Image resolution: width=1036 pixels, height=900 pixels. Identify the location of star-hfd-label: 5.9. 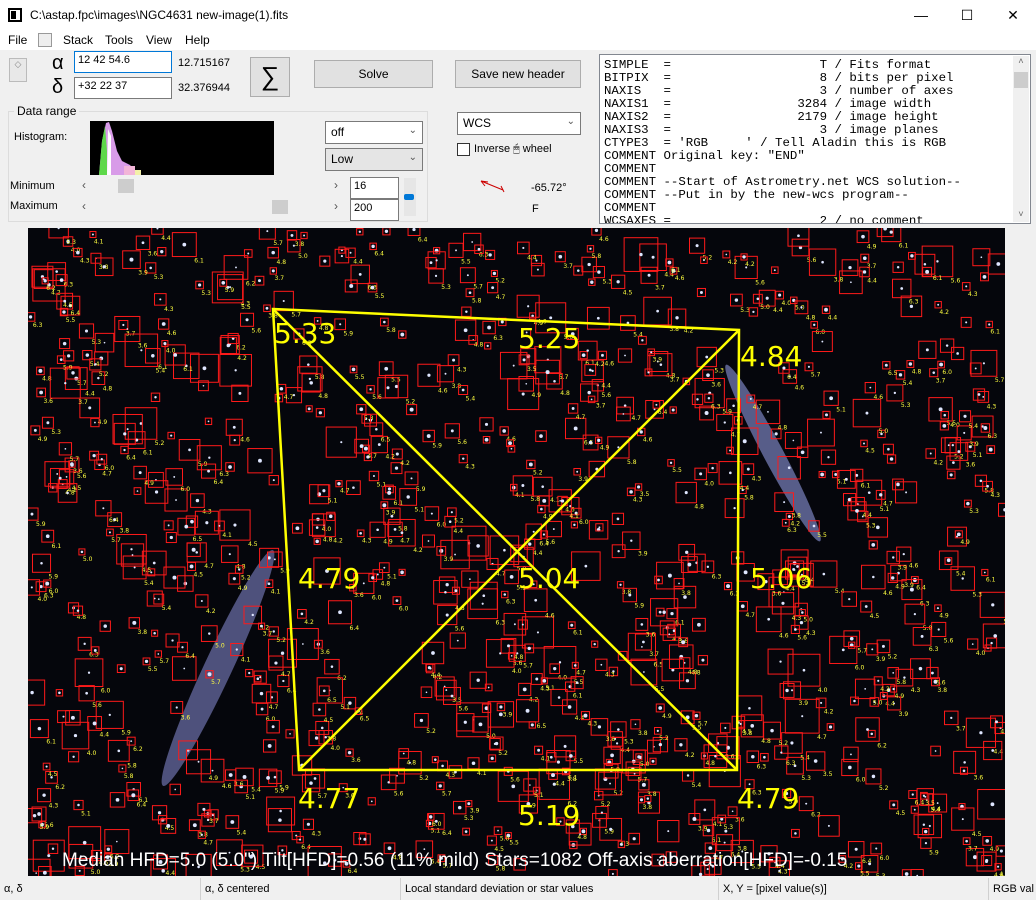
(280, 791).